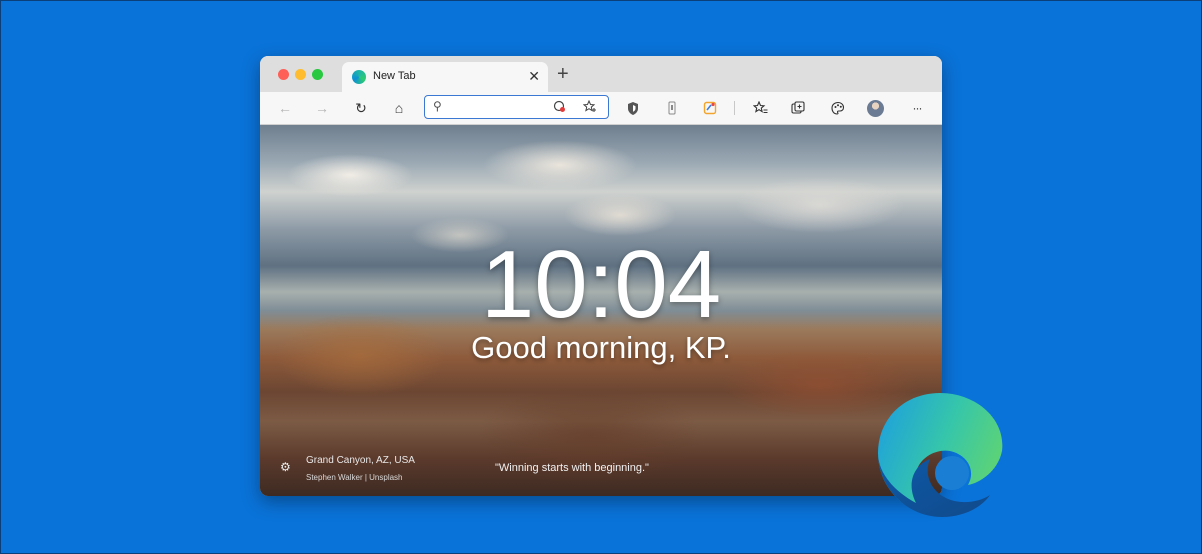  I want to click on refresh-icon: ↻, so click(361, 108).